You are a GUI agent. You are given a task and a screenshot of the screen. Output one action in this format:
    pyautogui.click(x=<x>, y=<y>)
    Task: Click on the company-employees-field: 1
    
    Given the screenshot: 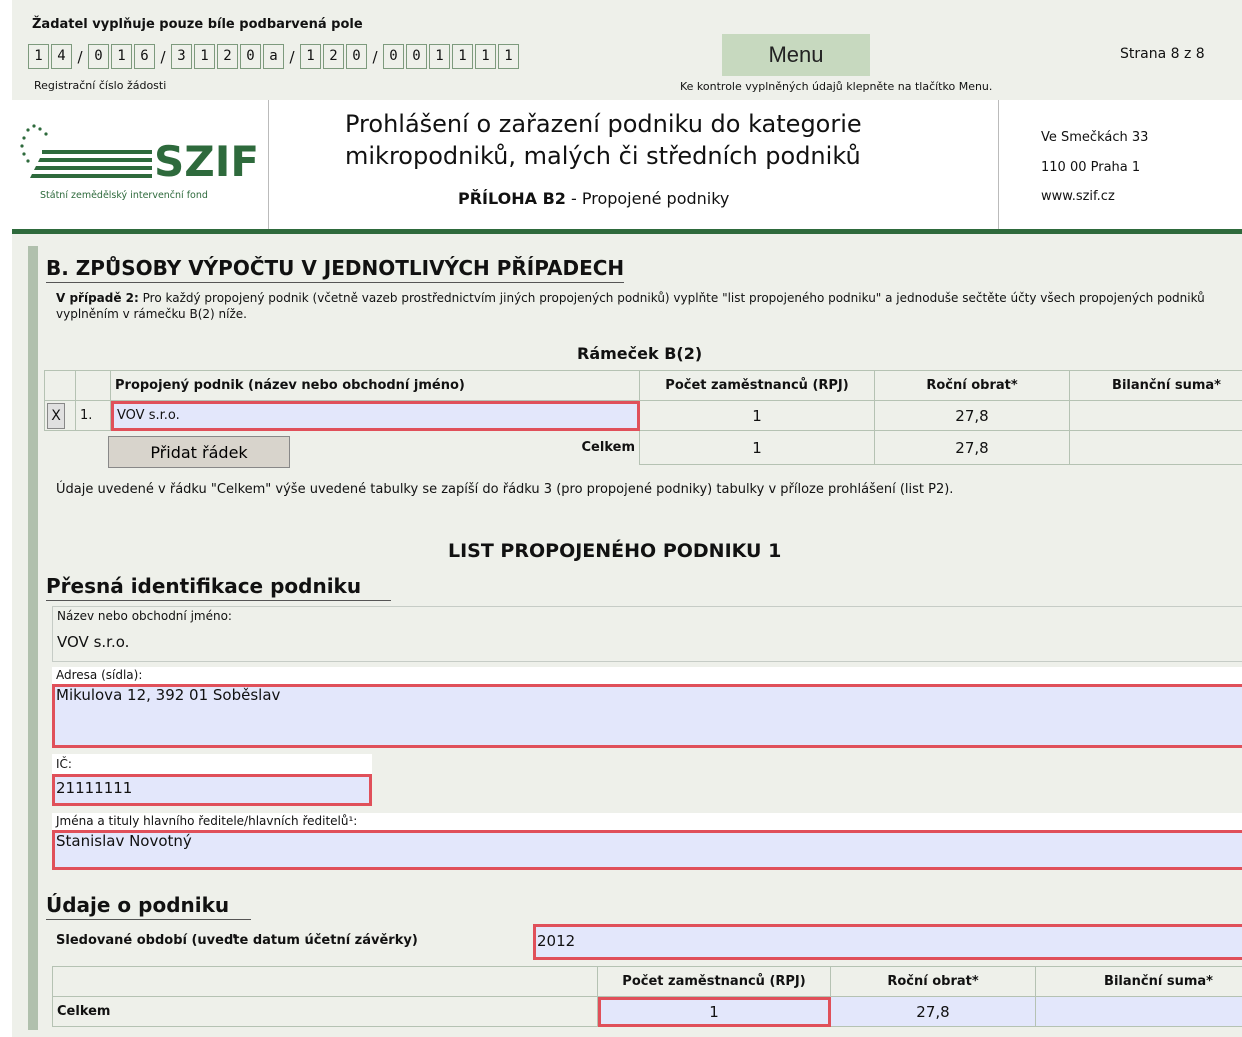 What is the action you would take?
    pyautogui.click(x=714, y=1011)
    